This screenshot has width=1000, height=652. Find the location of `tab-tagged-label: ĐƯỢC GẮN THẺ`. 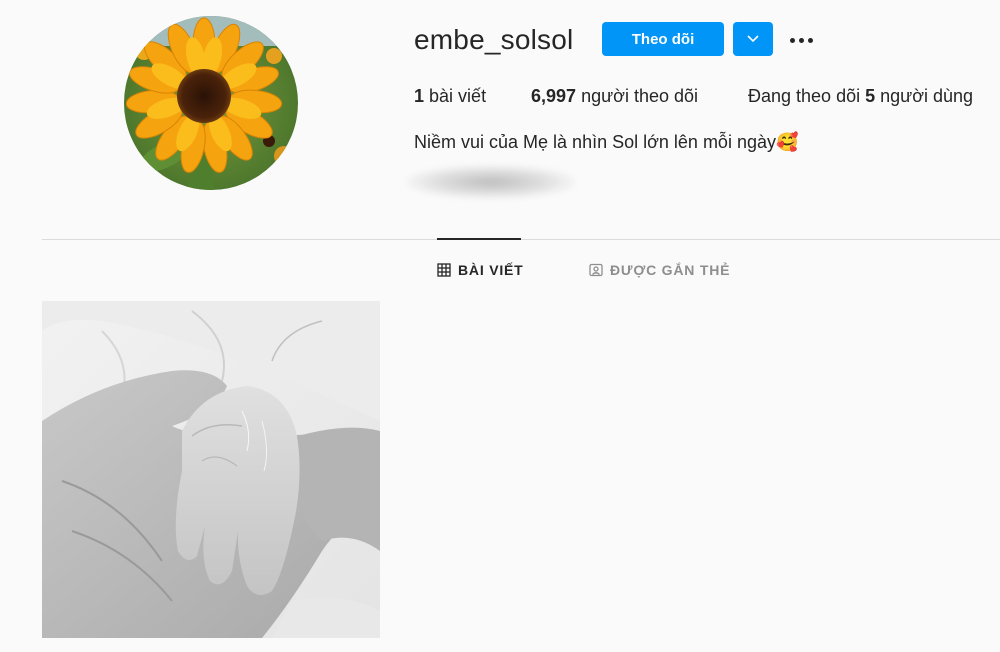

tab-tagged-label: ĐƯỢC GẮN THẺ is located at coordinates (670, 270).